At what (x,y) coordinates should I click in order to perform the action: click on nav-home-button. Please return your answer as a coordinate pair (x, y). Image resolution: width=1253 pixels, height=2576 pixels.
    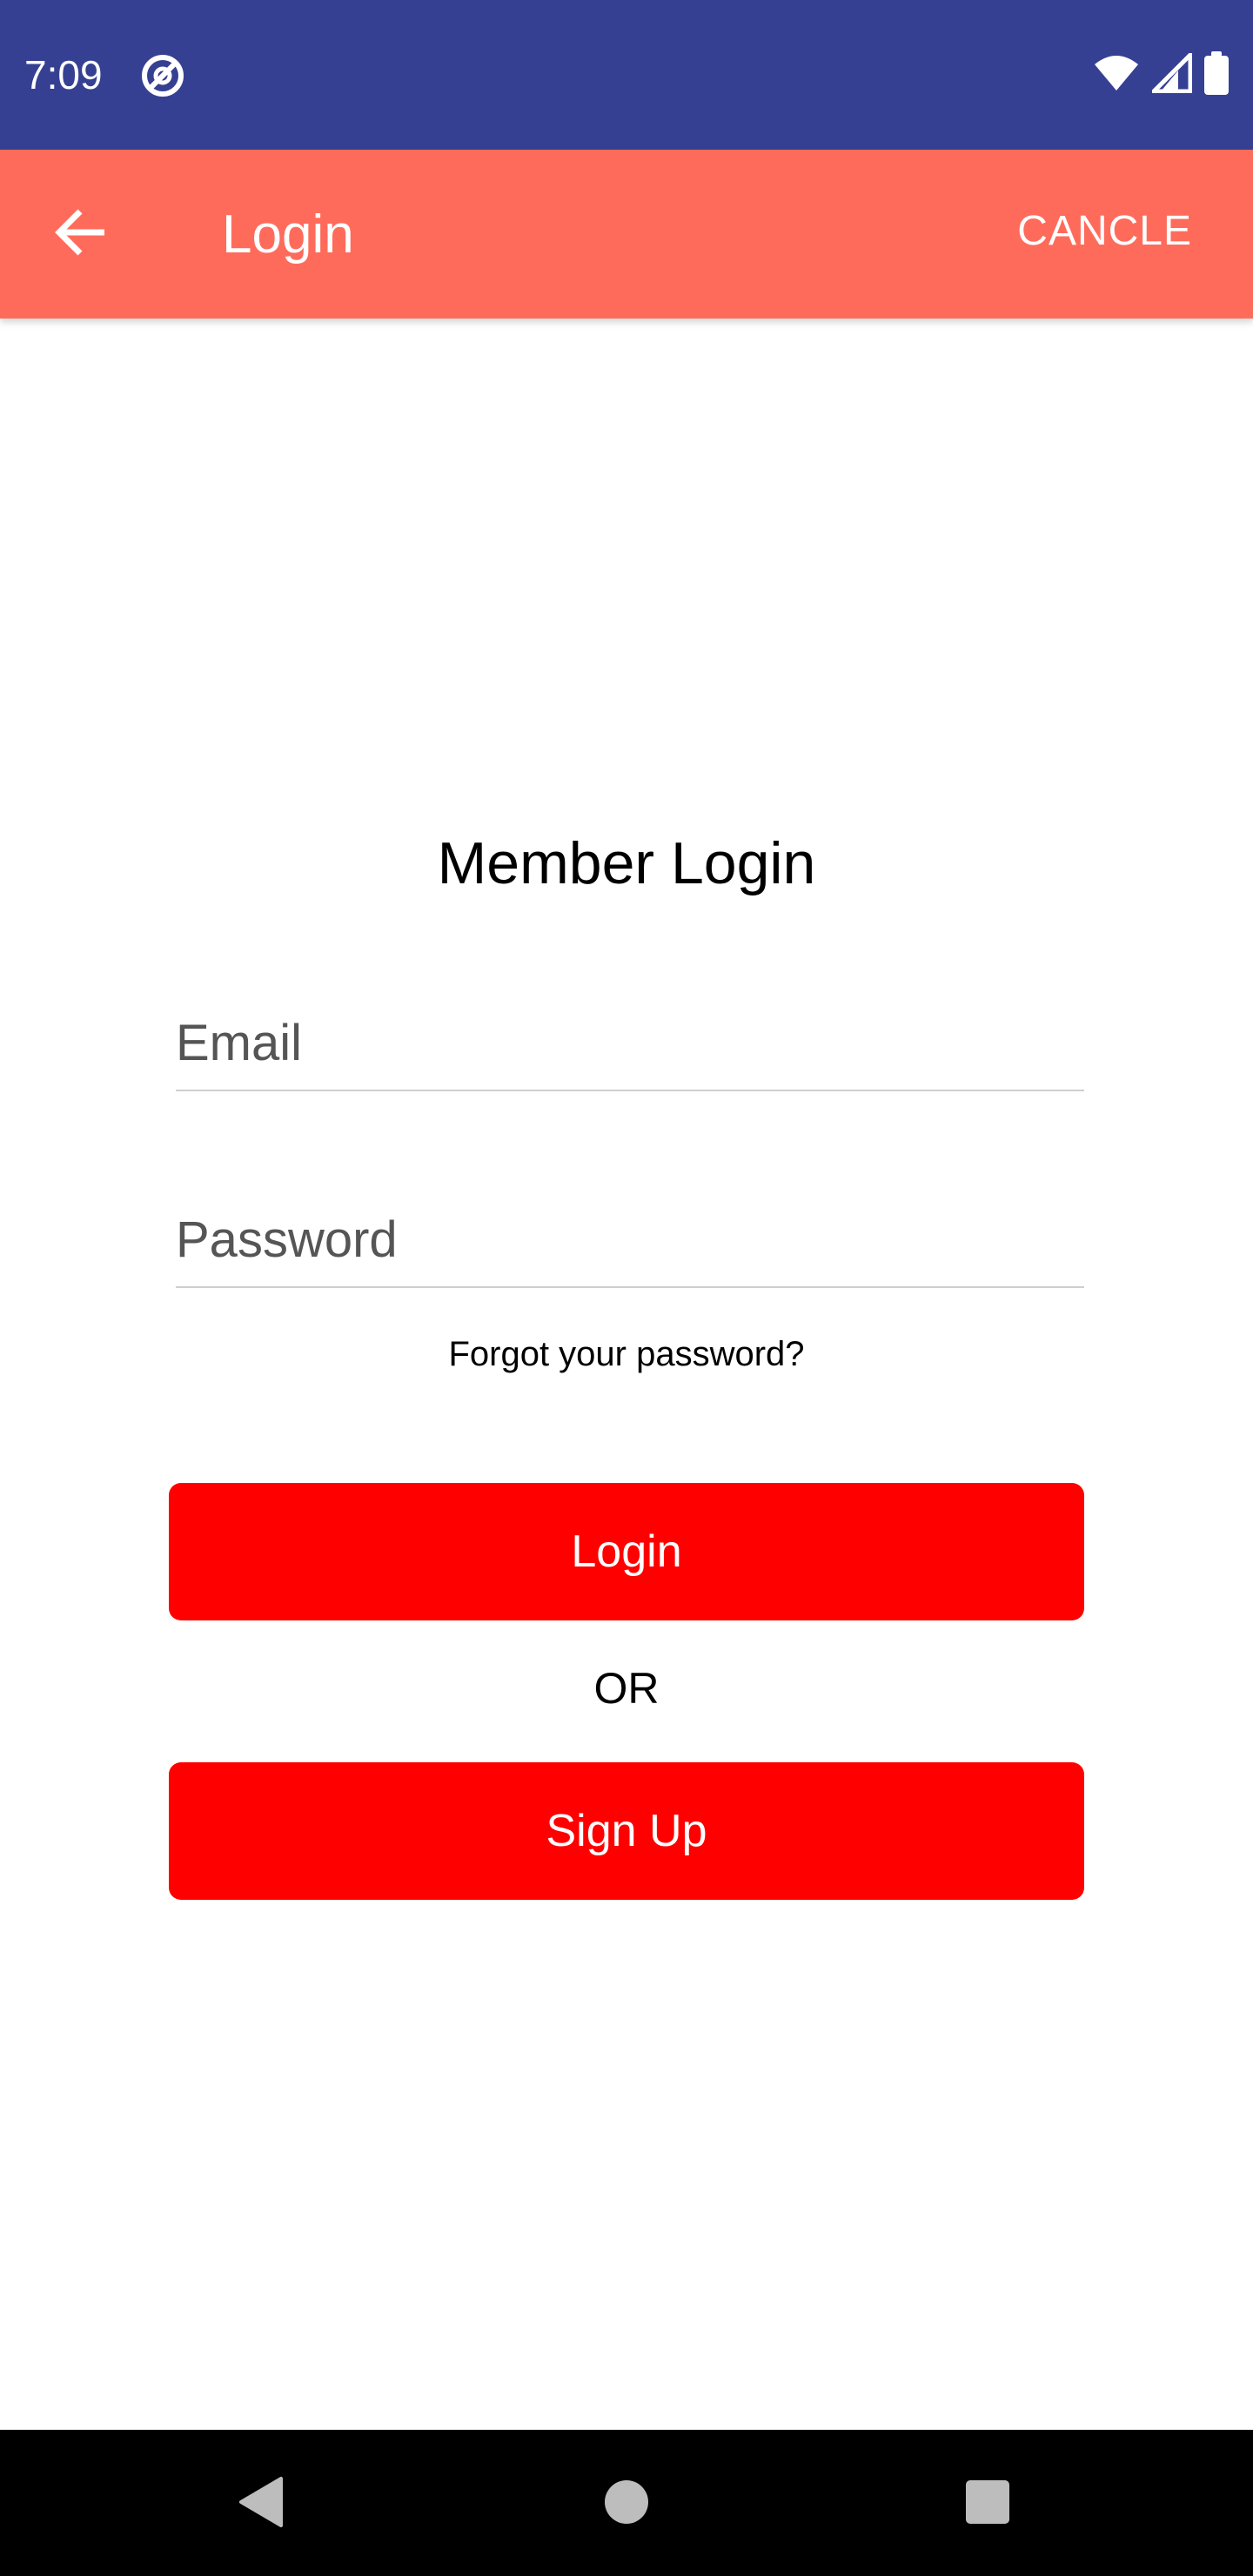
    Looking at the image, I should click on (626, 2504).